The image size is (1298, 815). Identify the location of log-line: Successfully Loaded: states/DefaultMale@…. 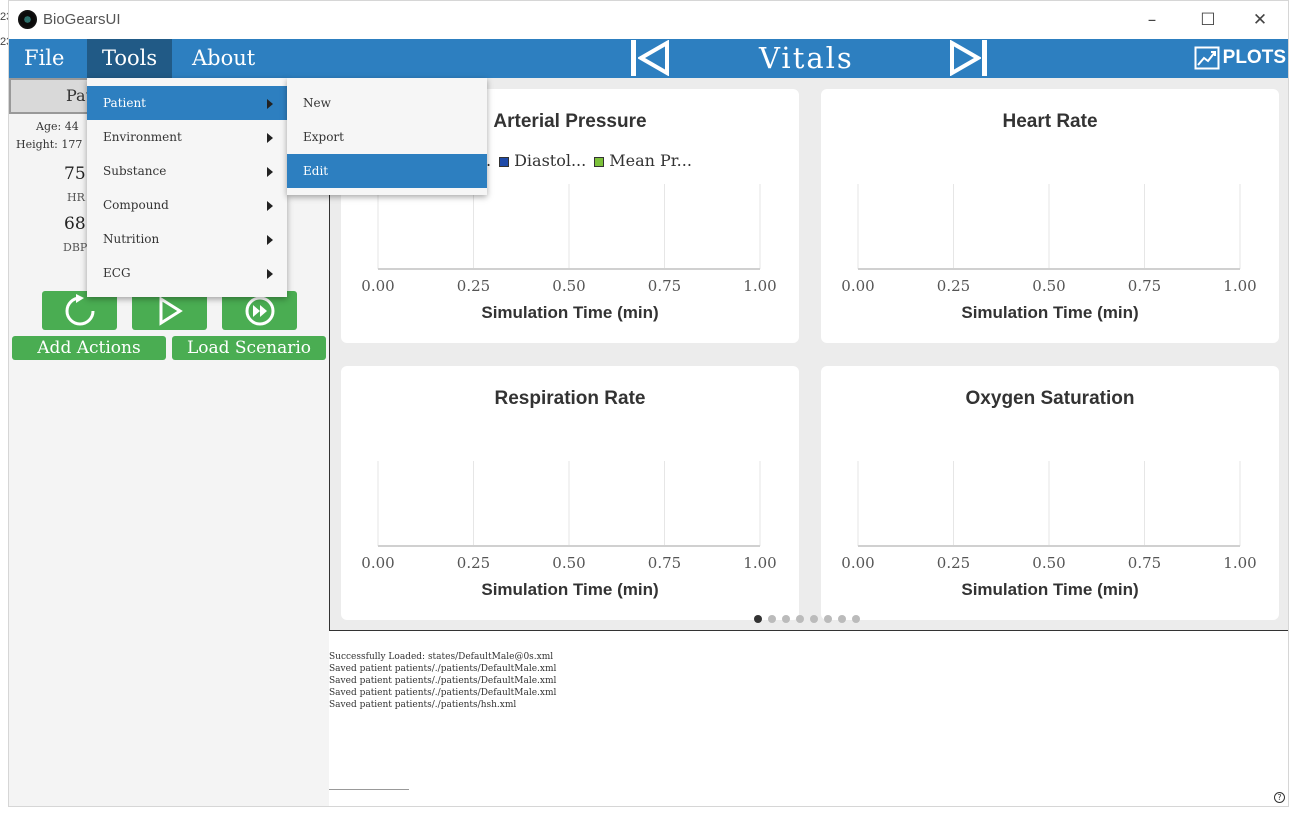
(441, 657).